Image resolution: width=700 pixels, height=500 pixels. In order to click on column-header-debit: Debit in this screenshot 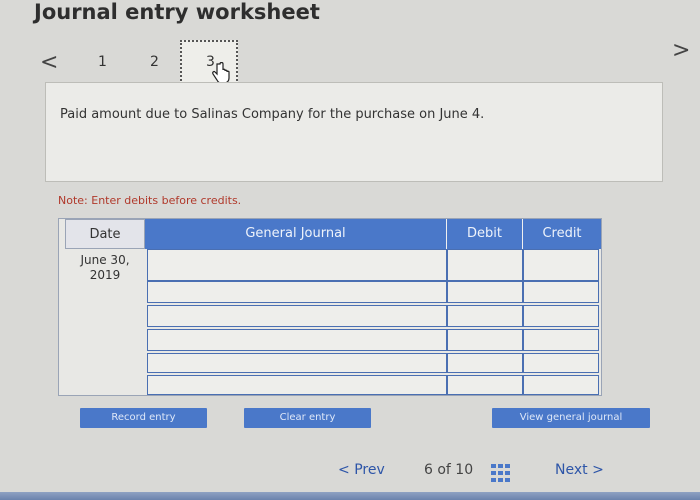, I will do `click(485, 234)`.